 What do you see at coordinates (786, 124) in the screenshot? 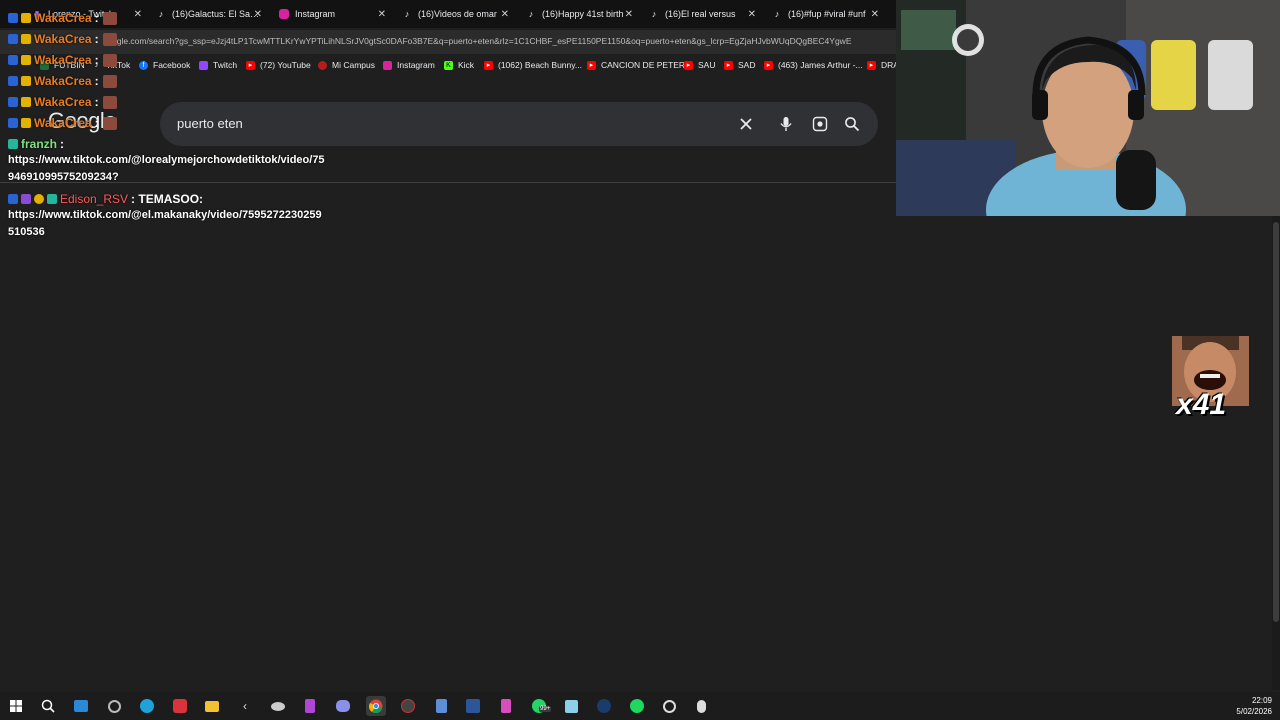
I see `microphone-icon` at bounding box center [786, 124].